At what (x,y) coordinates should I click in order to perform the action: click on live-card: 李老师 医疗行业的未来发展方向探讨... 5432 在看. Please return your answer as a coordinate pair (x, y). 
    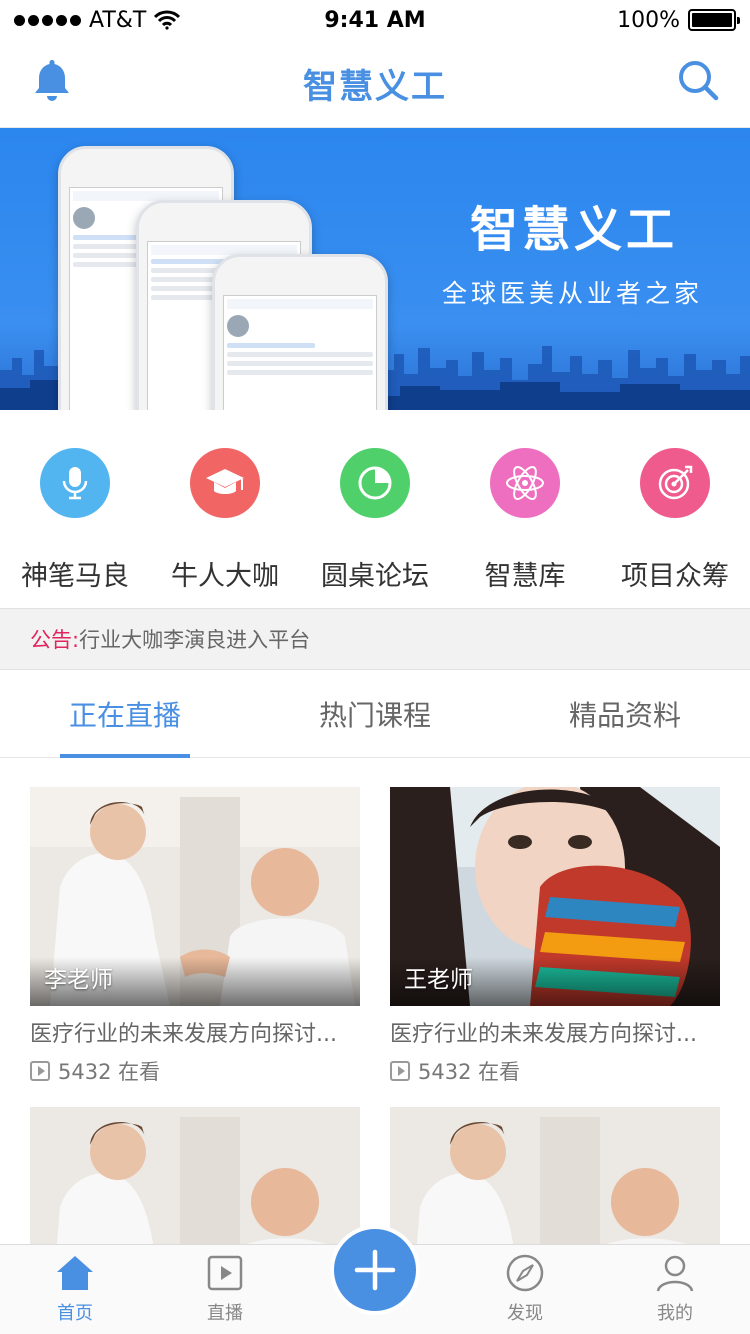
    Looking at the image, I should click on (195, 936).